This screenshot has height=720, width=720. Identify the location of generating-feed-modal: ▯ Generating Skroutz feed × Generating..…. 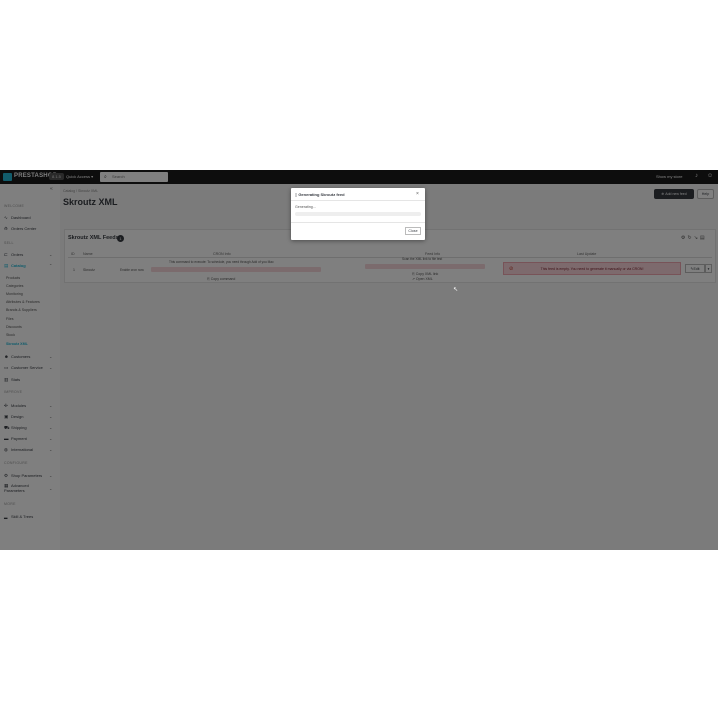
(358, 214).